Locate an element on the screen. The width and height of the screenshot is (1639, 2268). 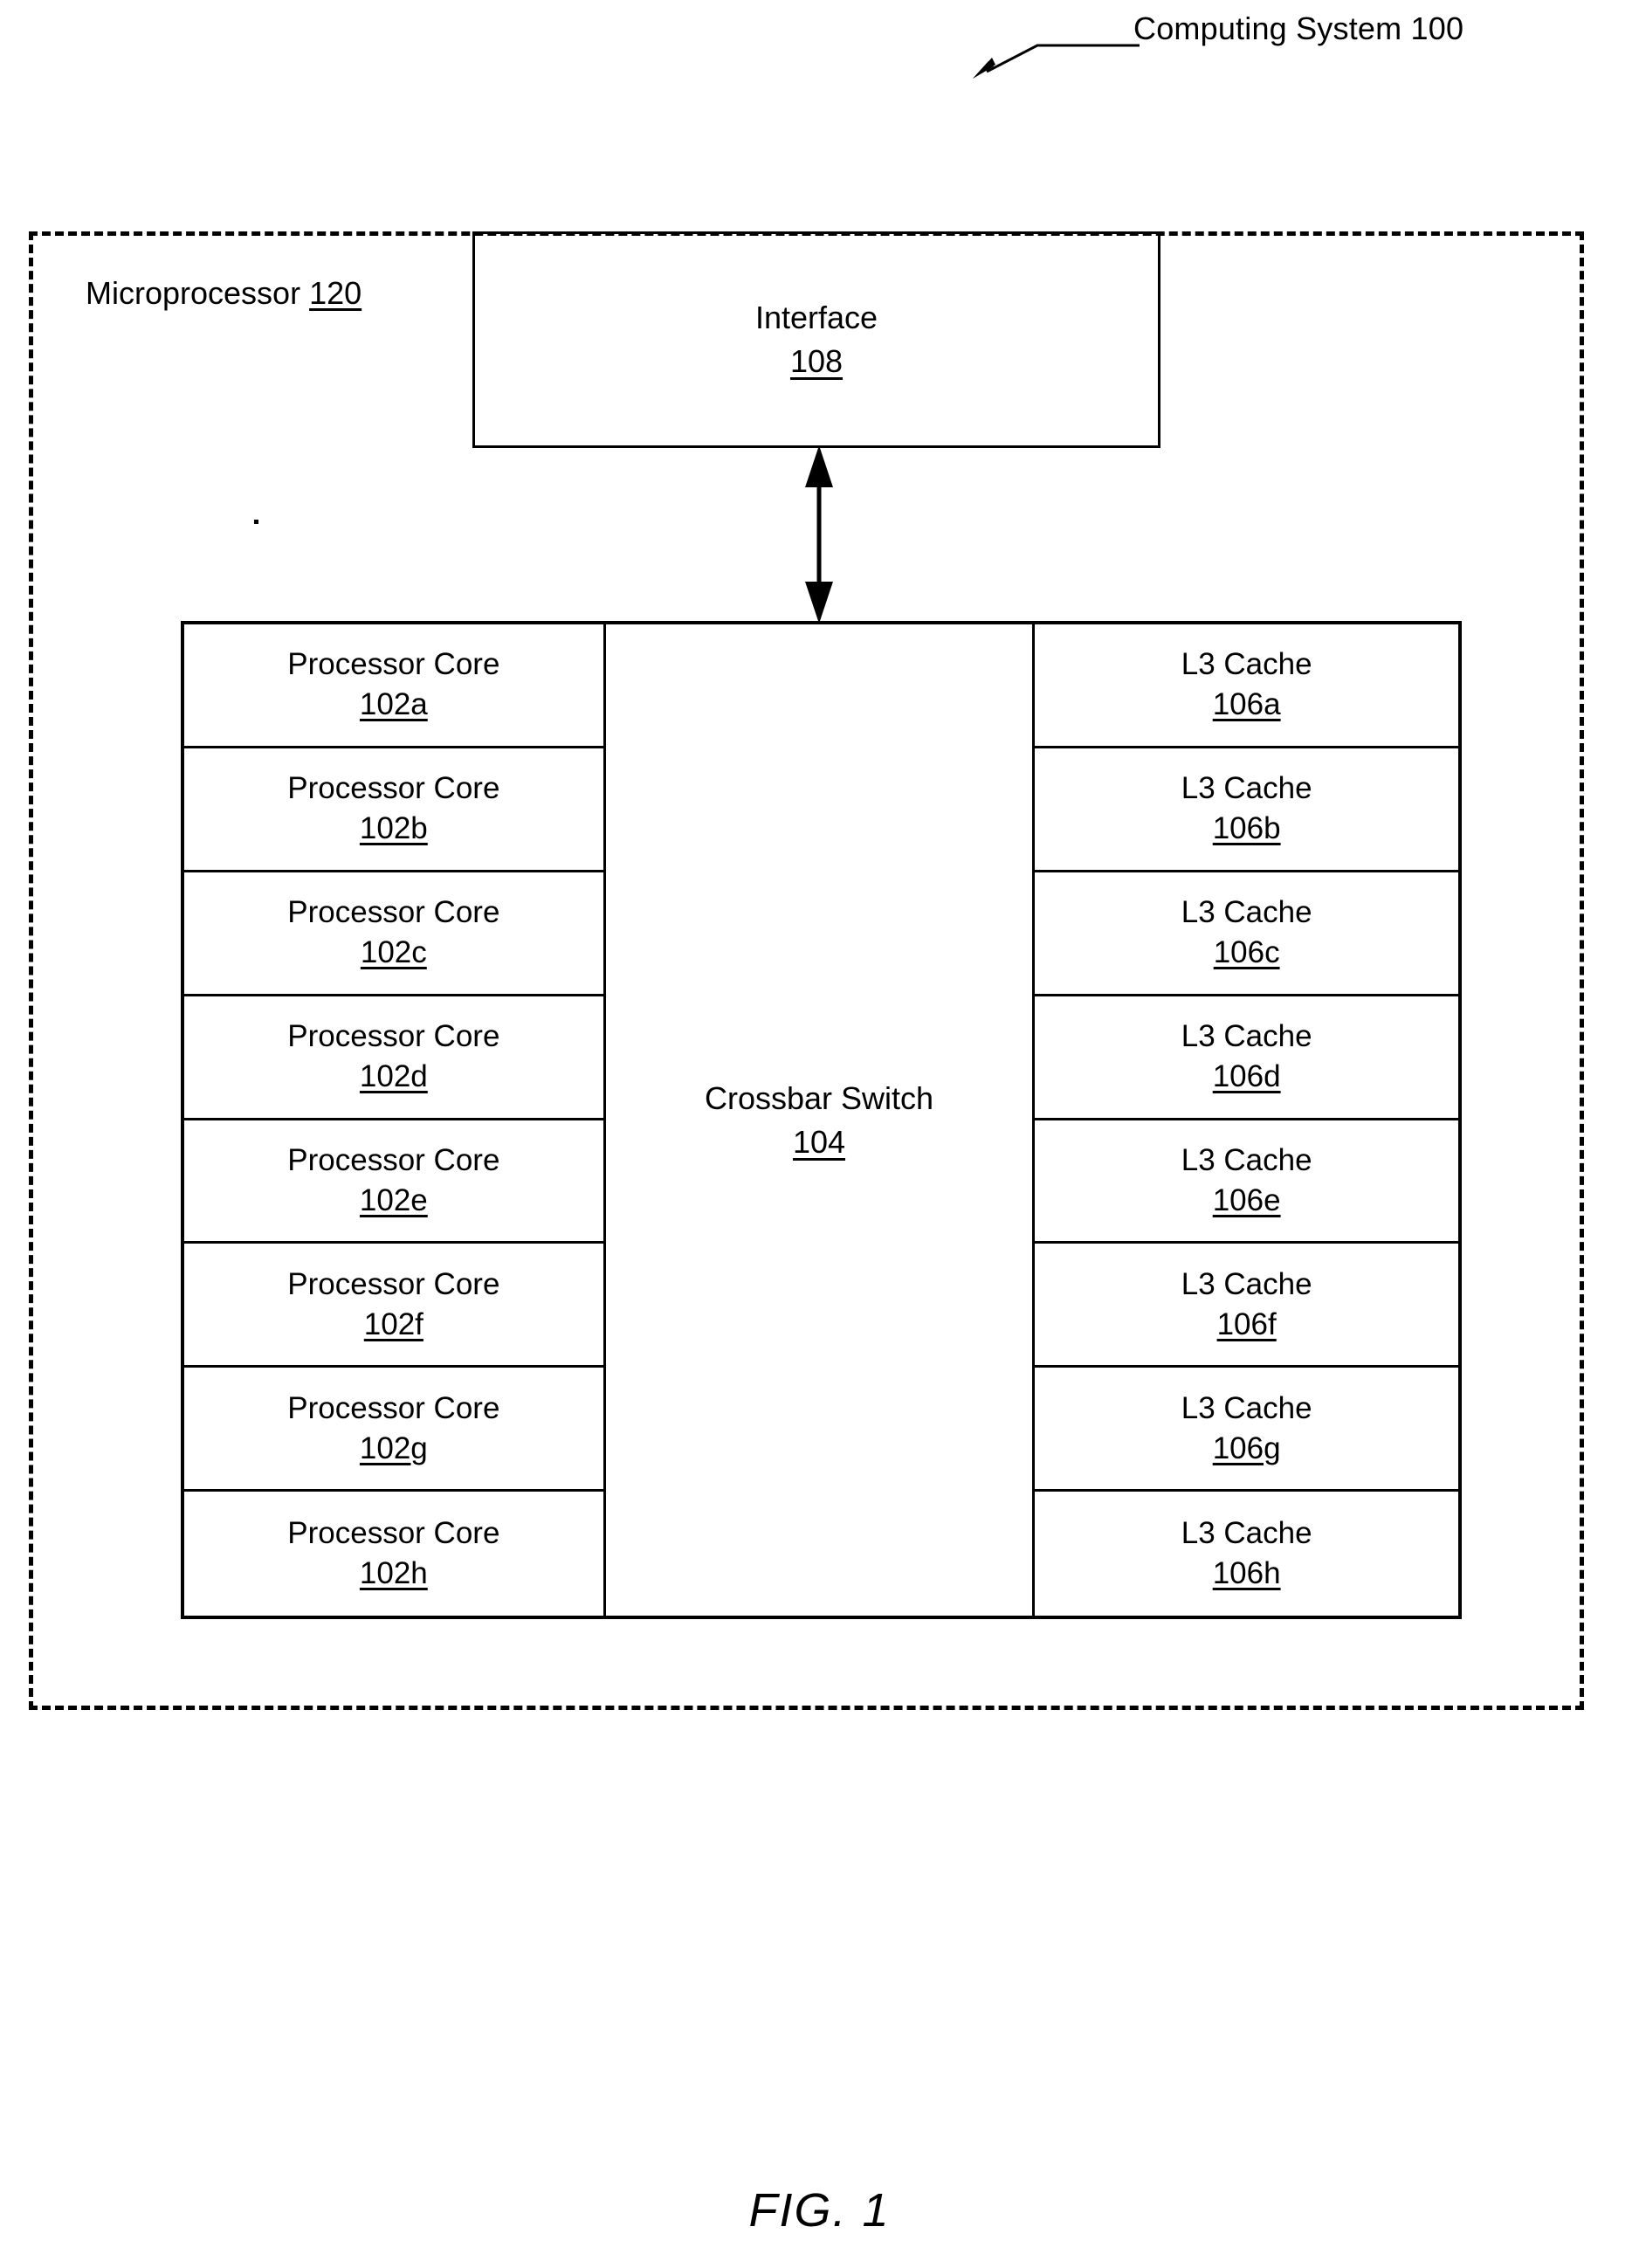
l3-cache-ref: 106d is located at coordinates (1246, 1076).